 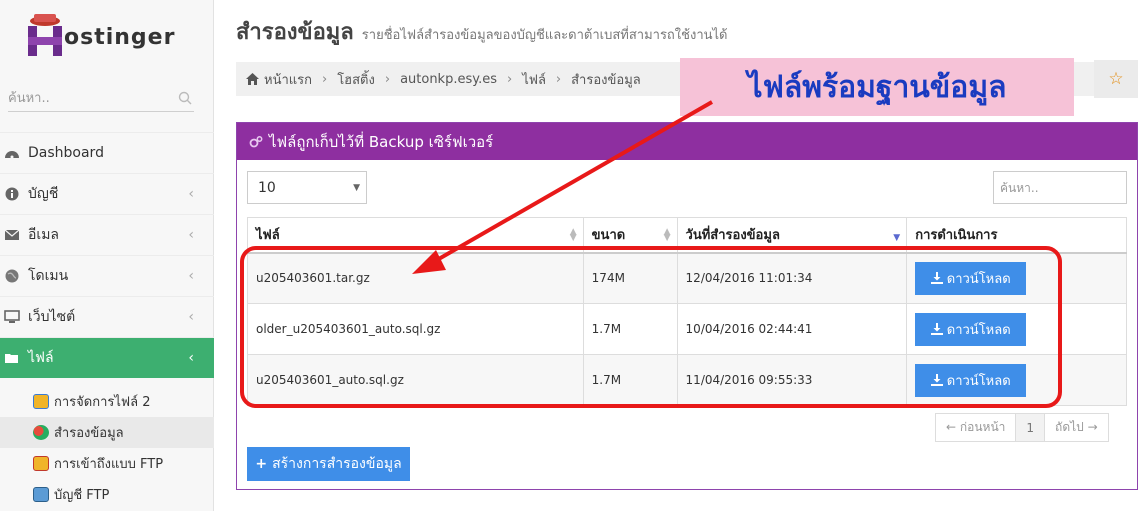 What do you see at coordinates (261, 464) in the screenshot?
I see `plus-icon: +` at bounding box center [261, 464].